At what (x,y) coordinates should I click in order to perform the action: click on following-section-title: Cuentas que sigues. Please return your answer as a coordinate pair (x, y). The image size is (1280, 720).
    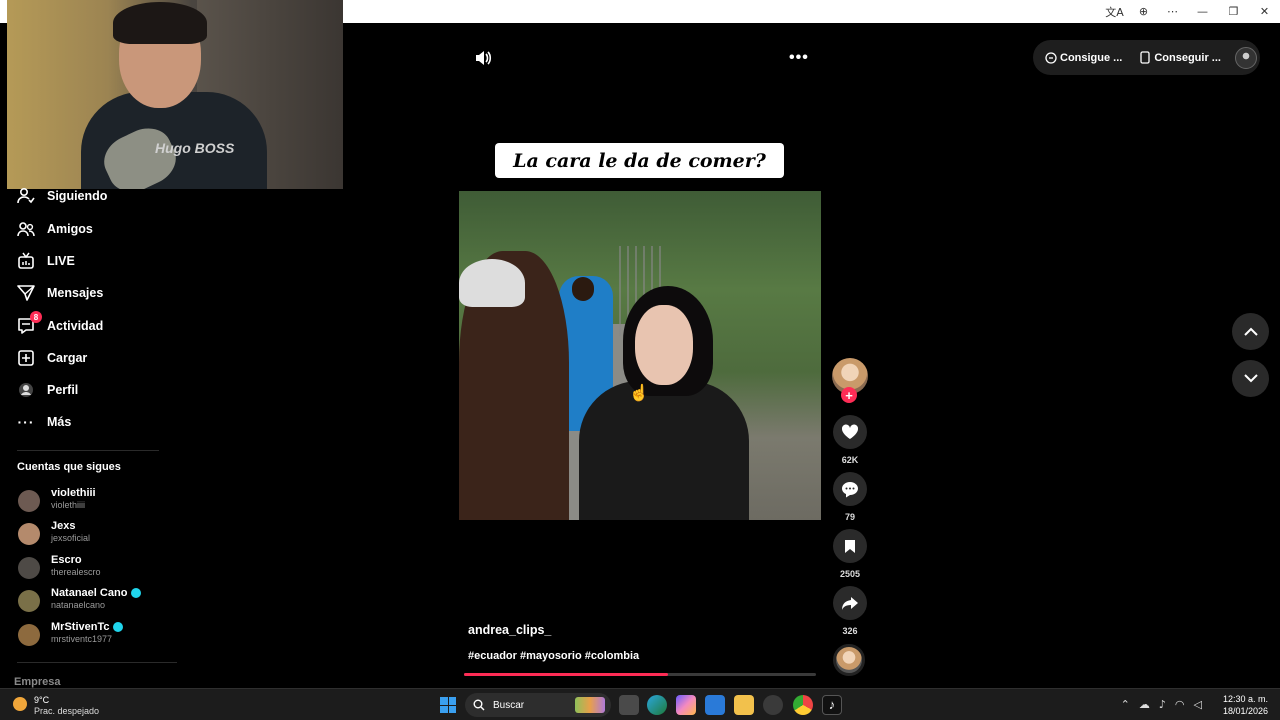
    Looking at the image, I should click on (69, 467).